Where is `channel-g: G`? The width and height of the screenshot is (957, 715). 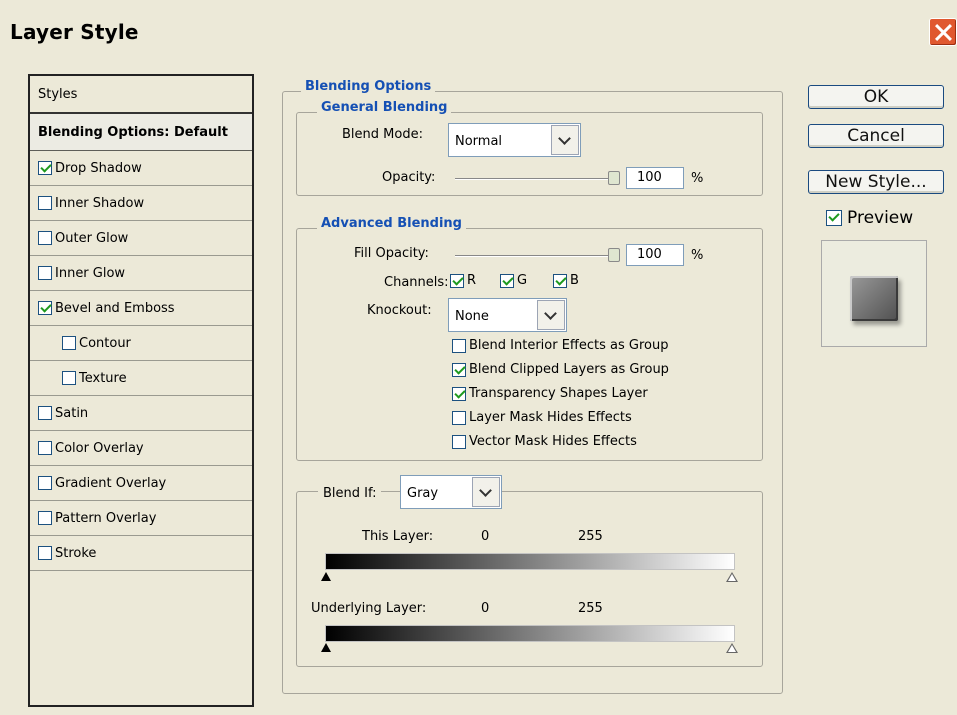 channel-g: G is located at coordinates (513, 280).